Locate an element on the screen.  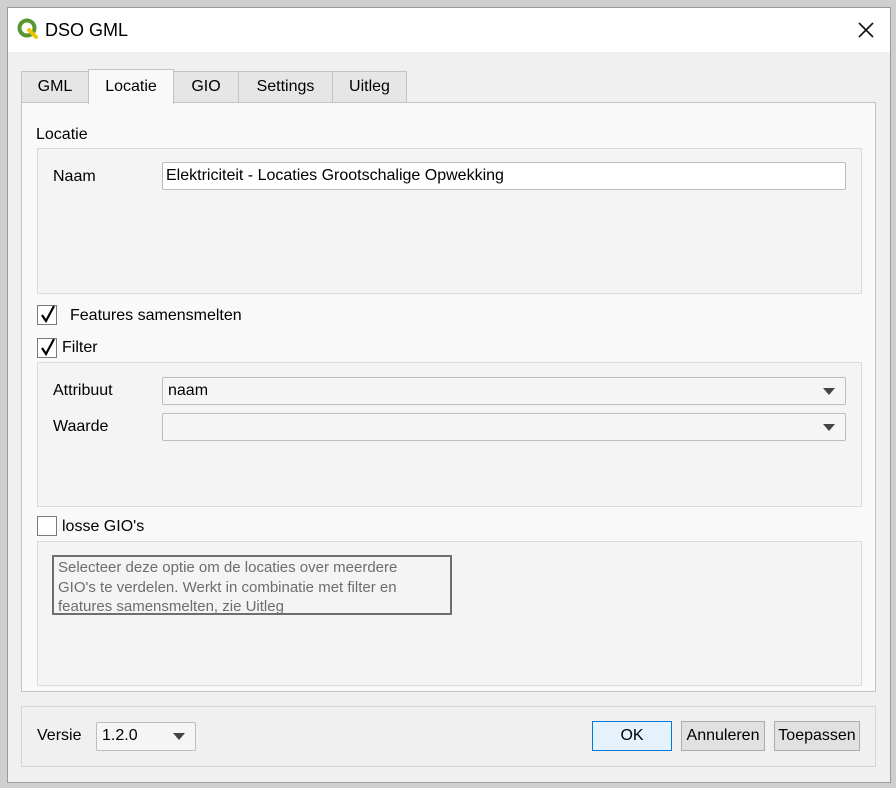
features-samensmelten-label: Features samensmelten is located at coordinates (156, 315).